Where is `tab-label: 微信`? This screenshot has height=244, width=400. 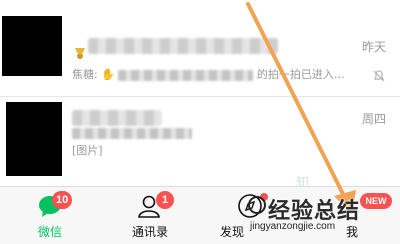
tab-label: 微信 is located at coordinates (49, 232).